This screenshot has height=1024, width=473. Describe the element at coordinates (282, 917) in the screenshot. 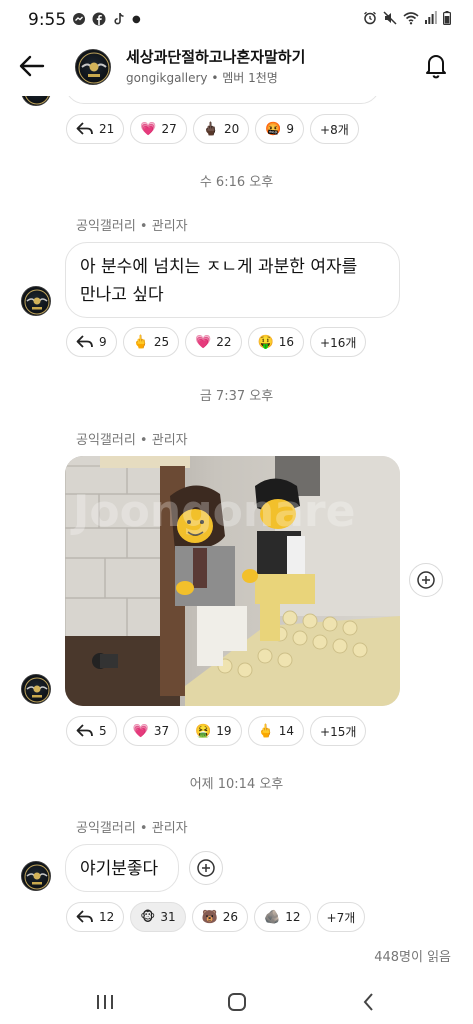

I see `reaction-chip: 🪨 12` at that location.